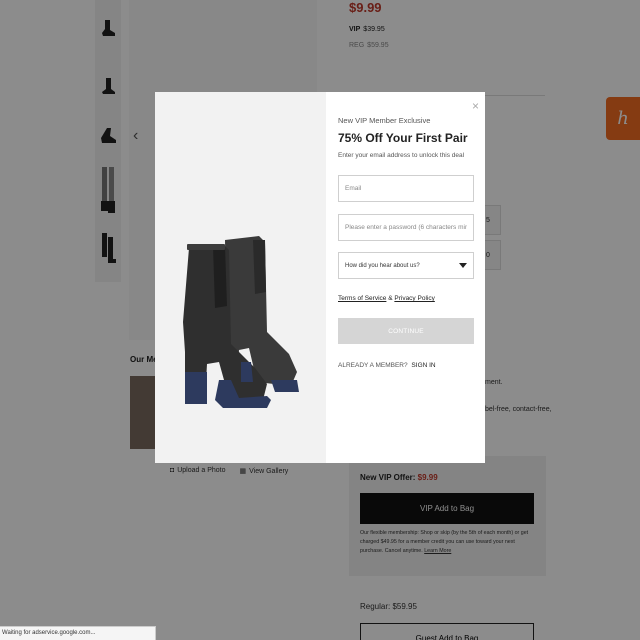 The image size is (640, 640). I want to click on terms-of-service-link: Terms of Service, so click(362, 298).